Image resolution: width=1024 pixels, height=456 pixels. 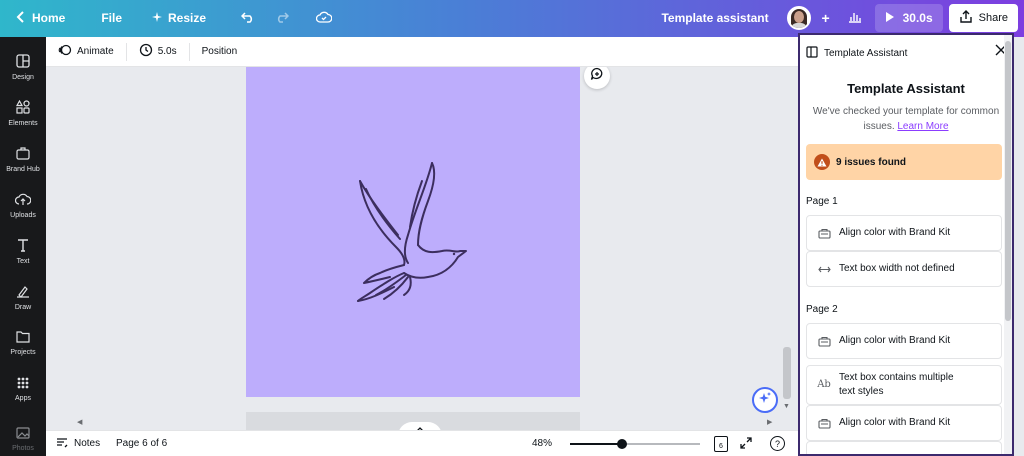 I want to click on page-count-badge: 6, so click(x=721, y=446).